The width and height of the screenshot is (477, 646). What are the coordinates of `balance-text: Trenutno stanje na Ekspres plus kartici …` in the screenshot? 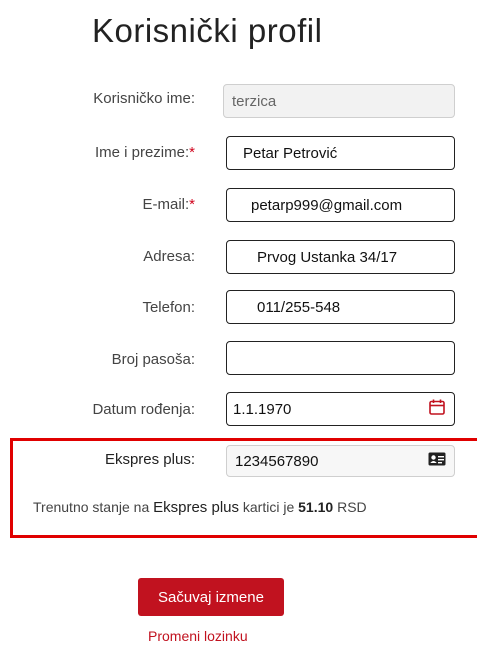 It's located at (200, 507).